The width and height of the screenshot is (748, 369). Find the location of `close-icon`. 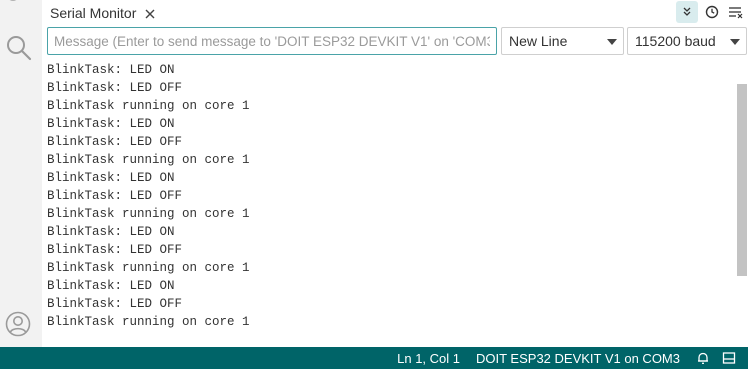

close-icon is located at coordinates (150, 13).